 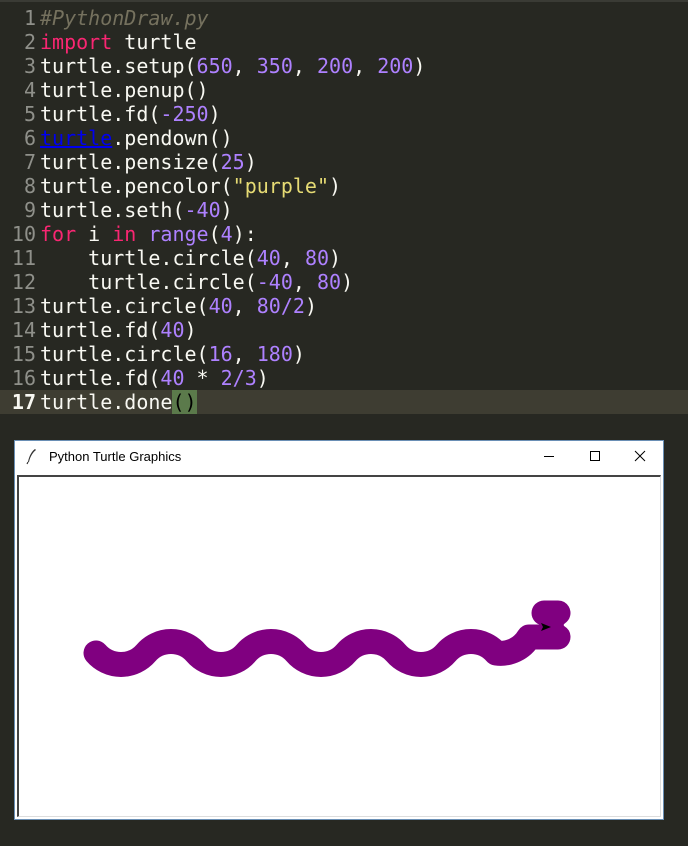 I want to click on code-token: *, so click(x=202, y=378).